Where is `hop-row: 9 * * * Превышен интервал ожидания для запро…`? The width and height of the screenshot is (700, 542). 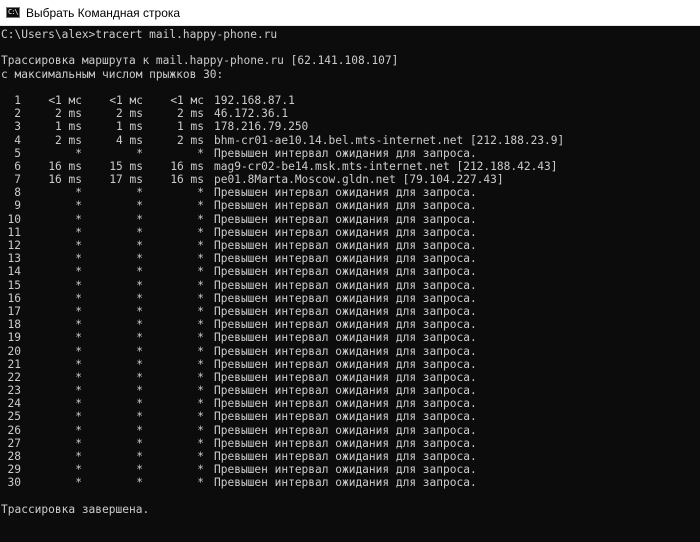
hop-row: 9 * * * Превышен интервал ожидания для запро… is located at coordinates (350, 205).